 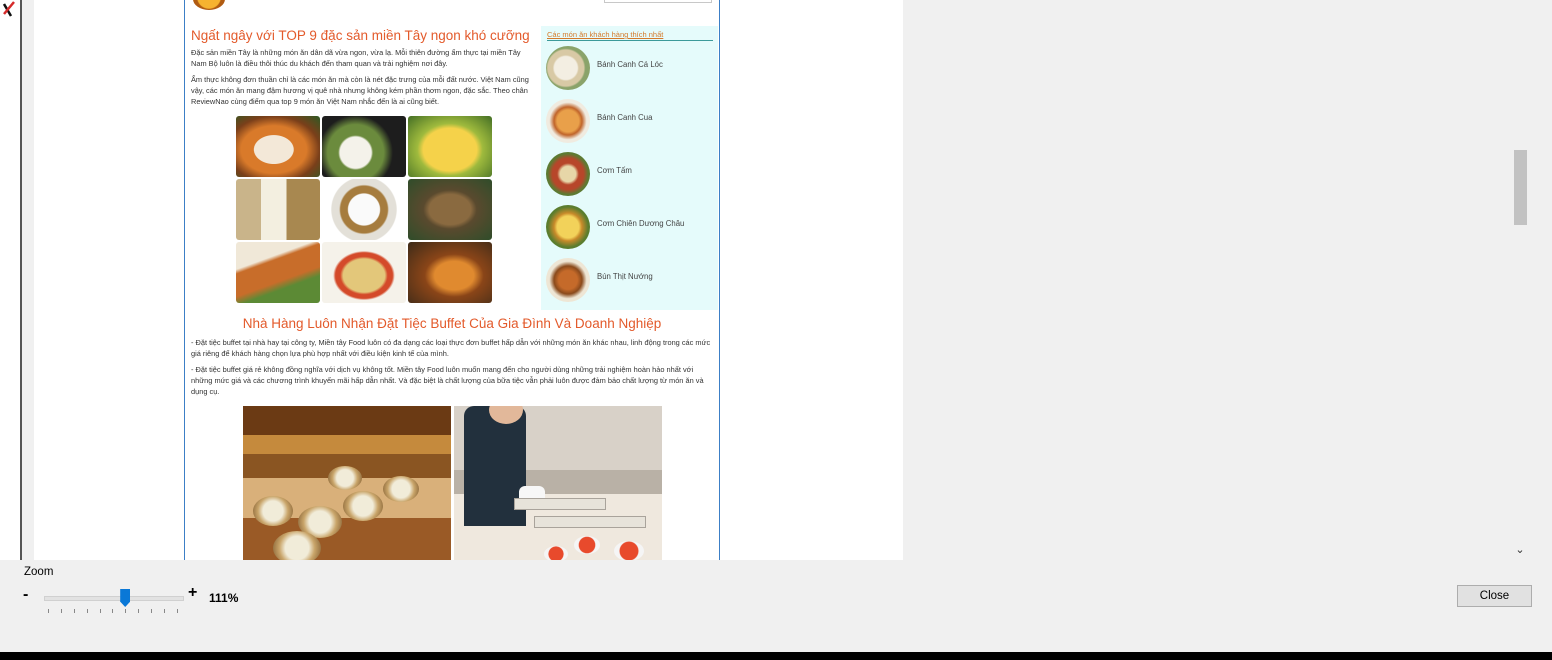 I want to click on sidebar-divider, so click(x=630, y=40).